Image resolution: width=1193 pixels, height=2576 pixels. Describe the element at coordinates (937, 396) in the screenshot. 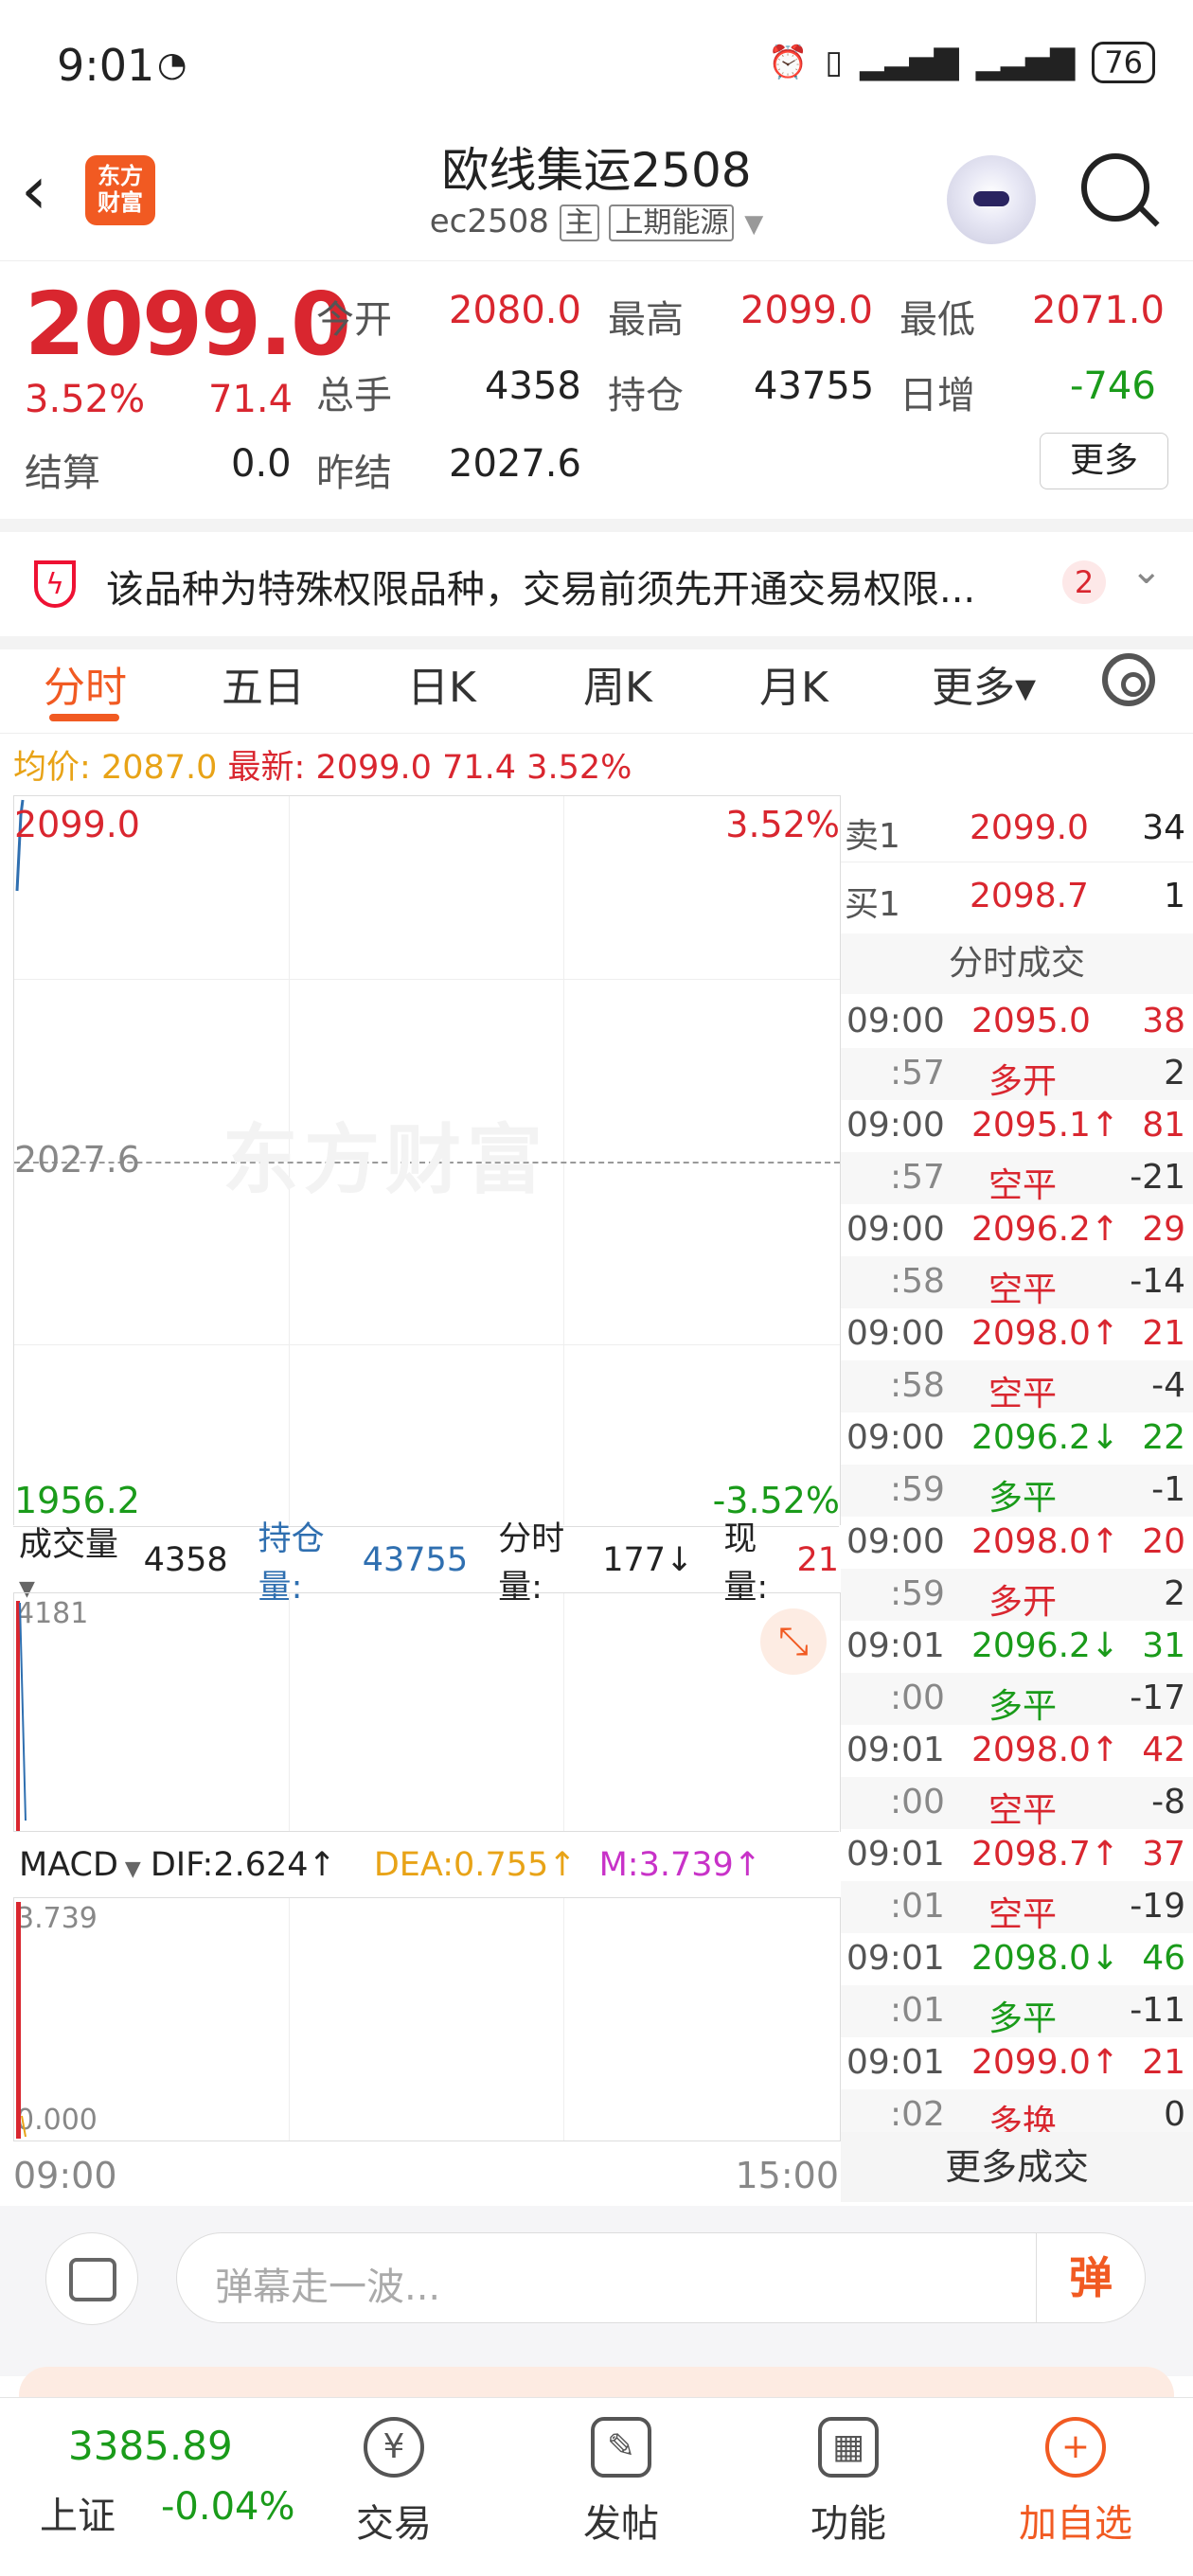

I see `daily-inc-label: 日增` at that location.